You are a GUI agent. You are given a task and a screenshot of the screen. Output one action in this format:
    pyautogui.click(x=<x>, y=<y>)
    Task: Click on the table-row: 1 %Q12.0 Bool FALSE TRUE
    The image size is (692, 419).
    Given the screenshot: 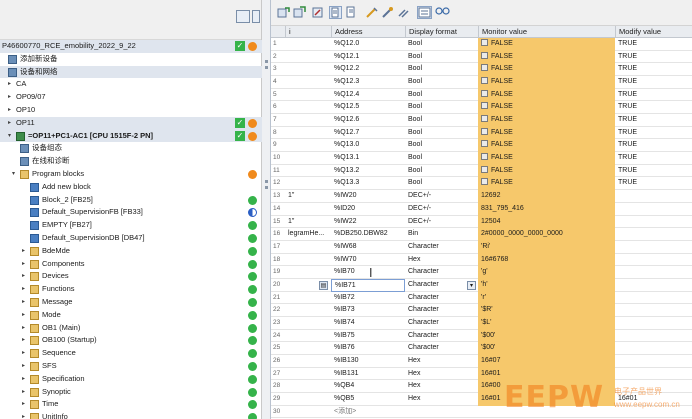 What is the action you would take?
    pyautogui.click(x=481, y=44)
    